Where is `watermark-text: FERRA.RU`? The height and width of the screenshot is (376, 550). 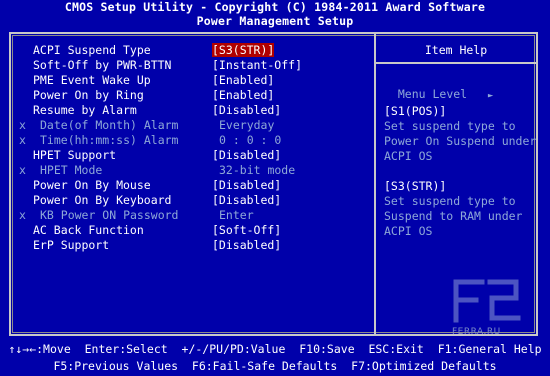
watermark-text: FERRA.RU is located at coordinates (476, 332).